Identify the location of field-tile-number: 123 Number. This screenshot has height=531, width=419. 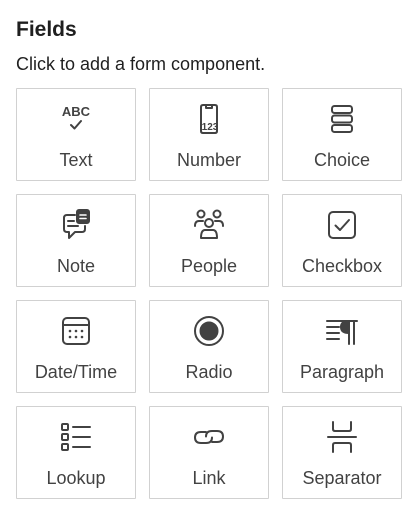
(209, 134).